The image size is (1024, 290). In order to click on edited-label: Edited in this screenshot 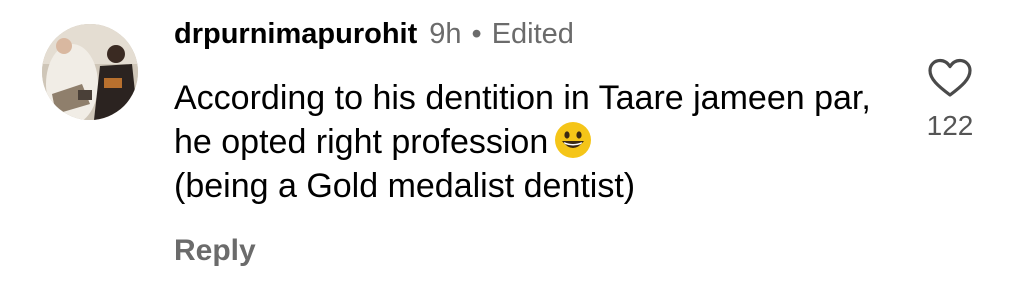, I will do `click(532, 34)`.